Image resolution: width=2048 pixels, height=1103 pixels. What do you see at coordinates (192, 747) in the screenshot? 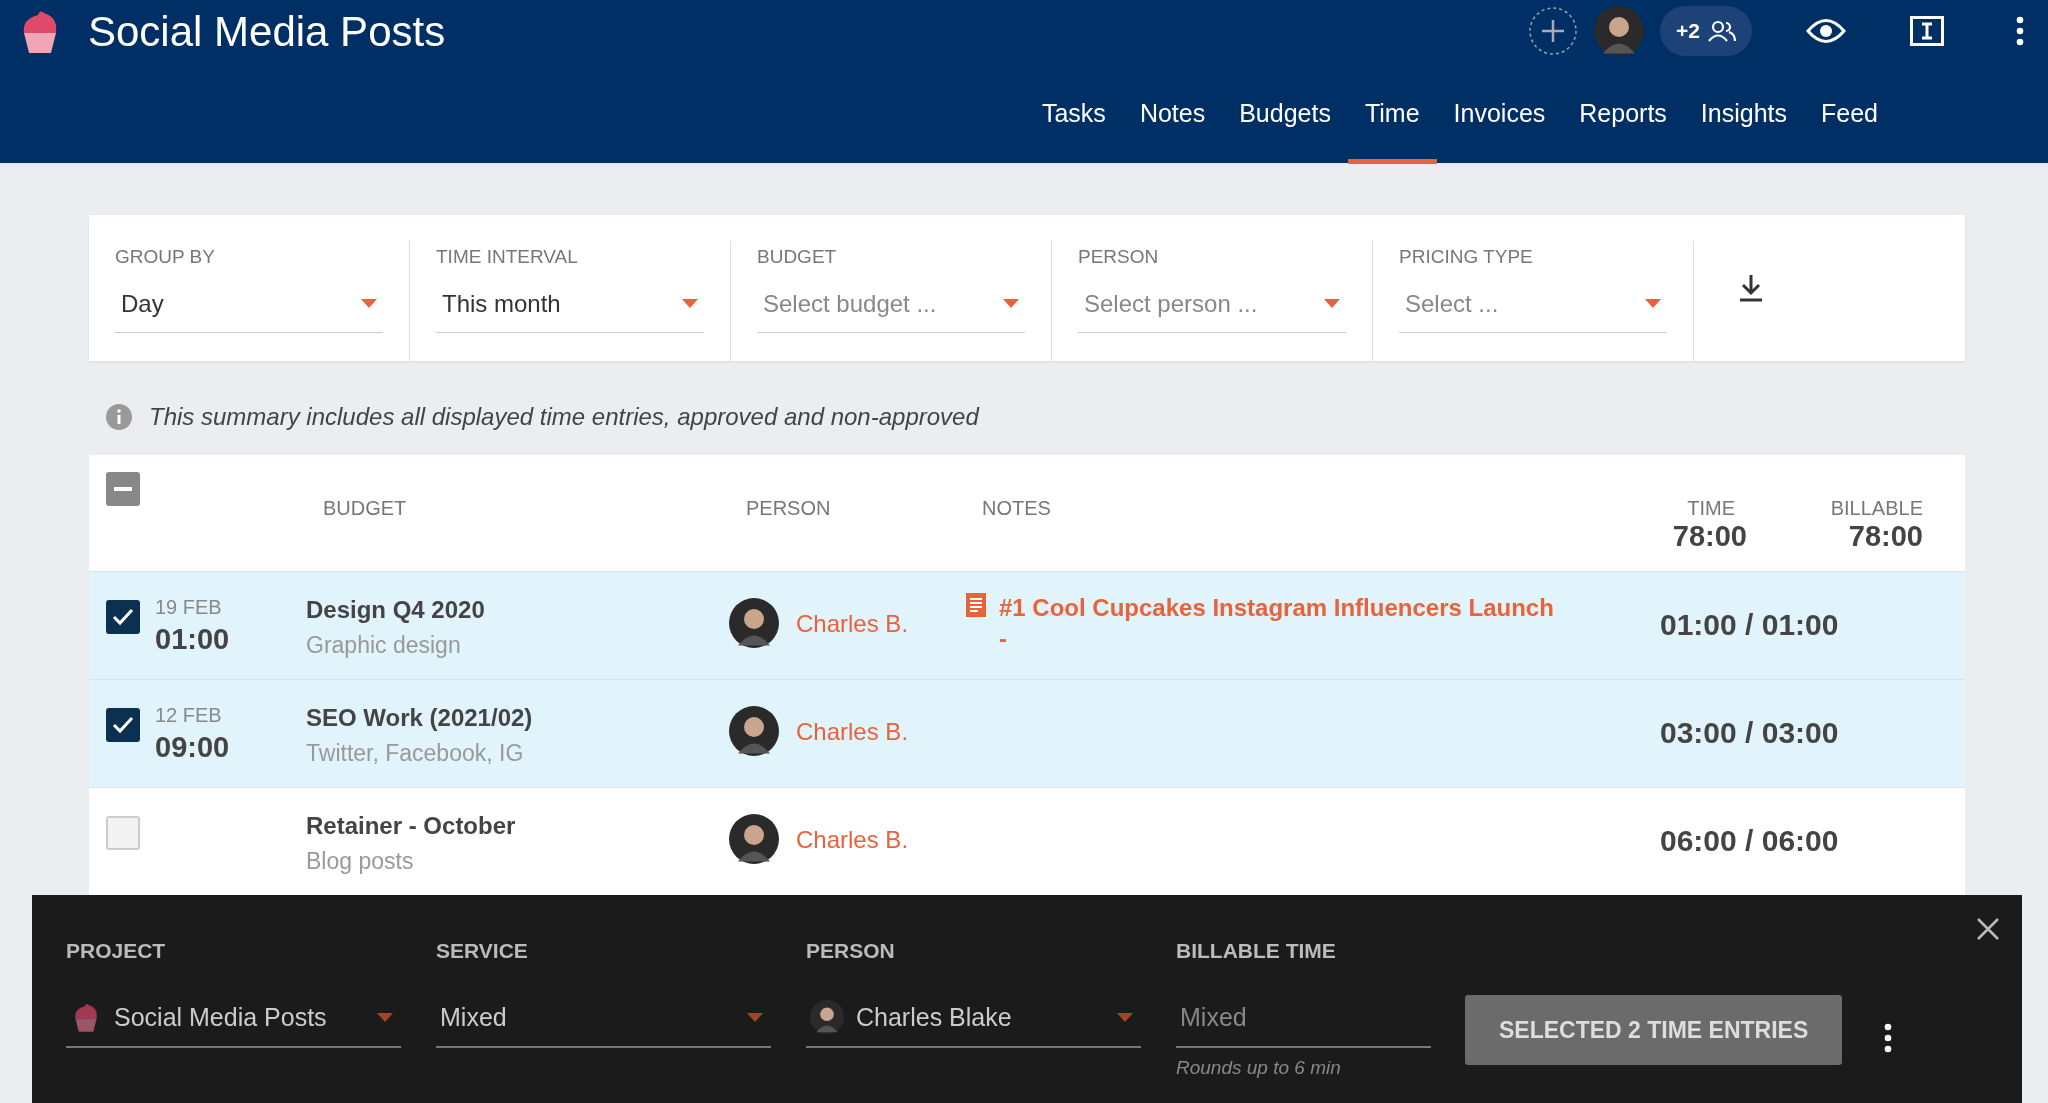
I see `entry-time: 09:00` at bounding box center [192, 747].